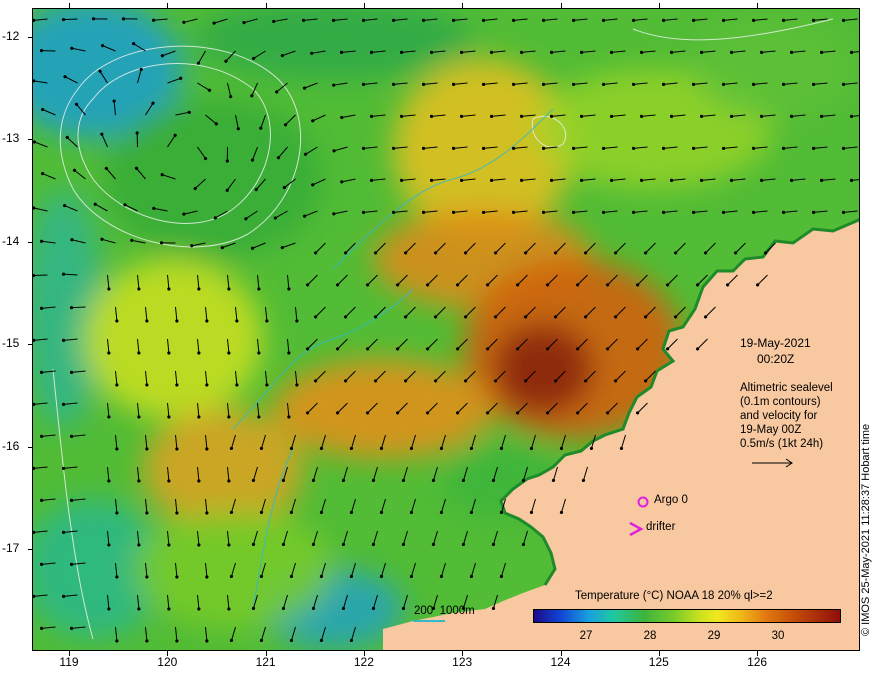 This screenshot has height=680, width=880. I want to click on x-tick-label: 122, so click(363, 662).